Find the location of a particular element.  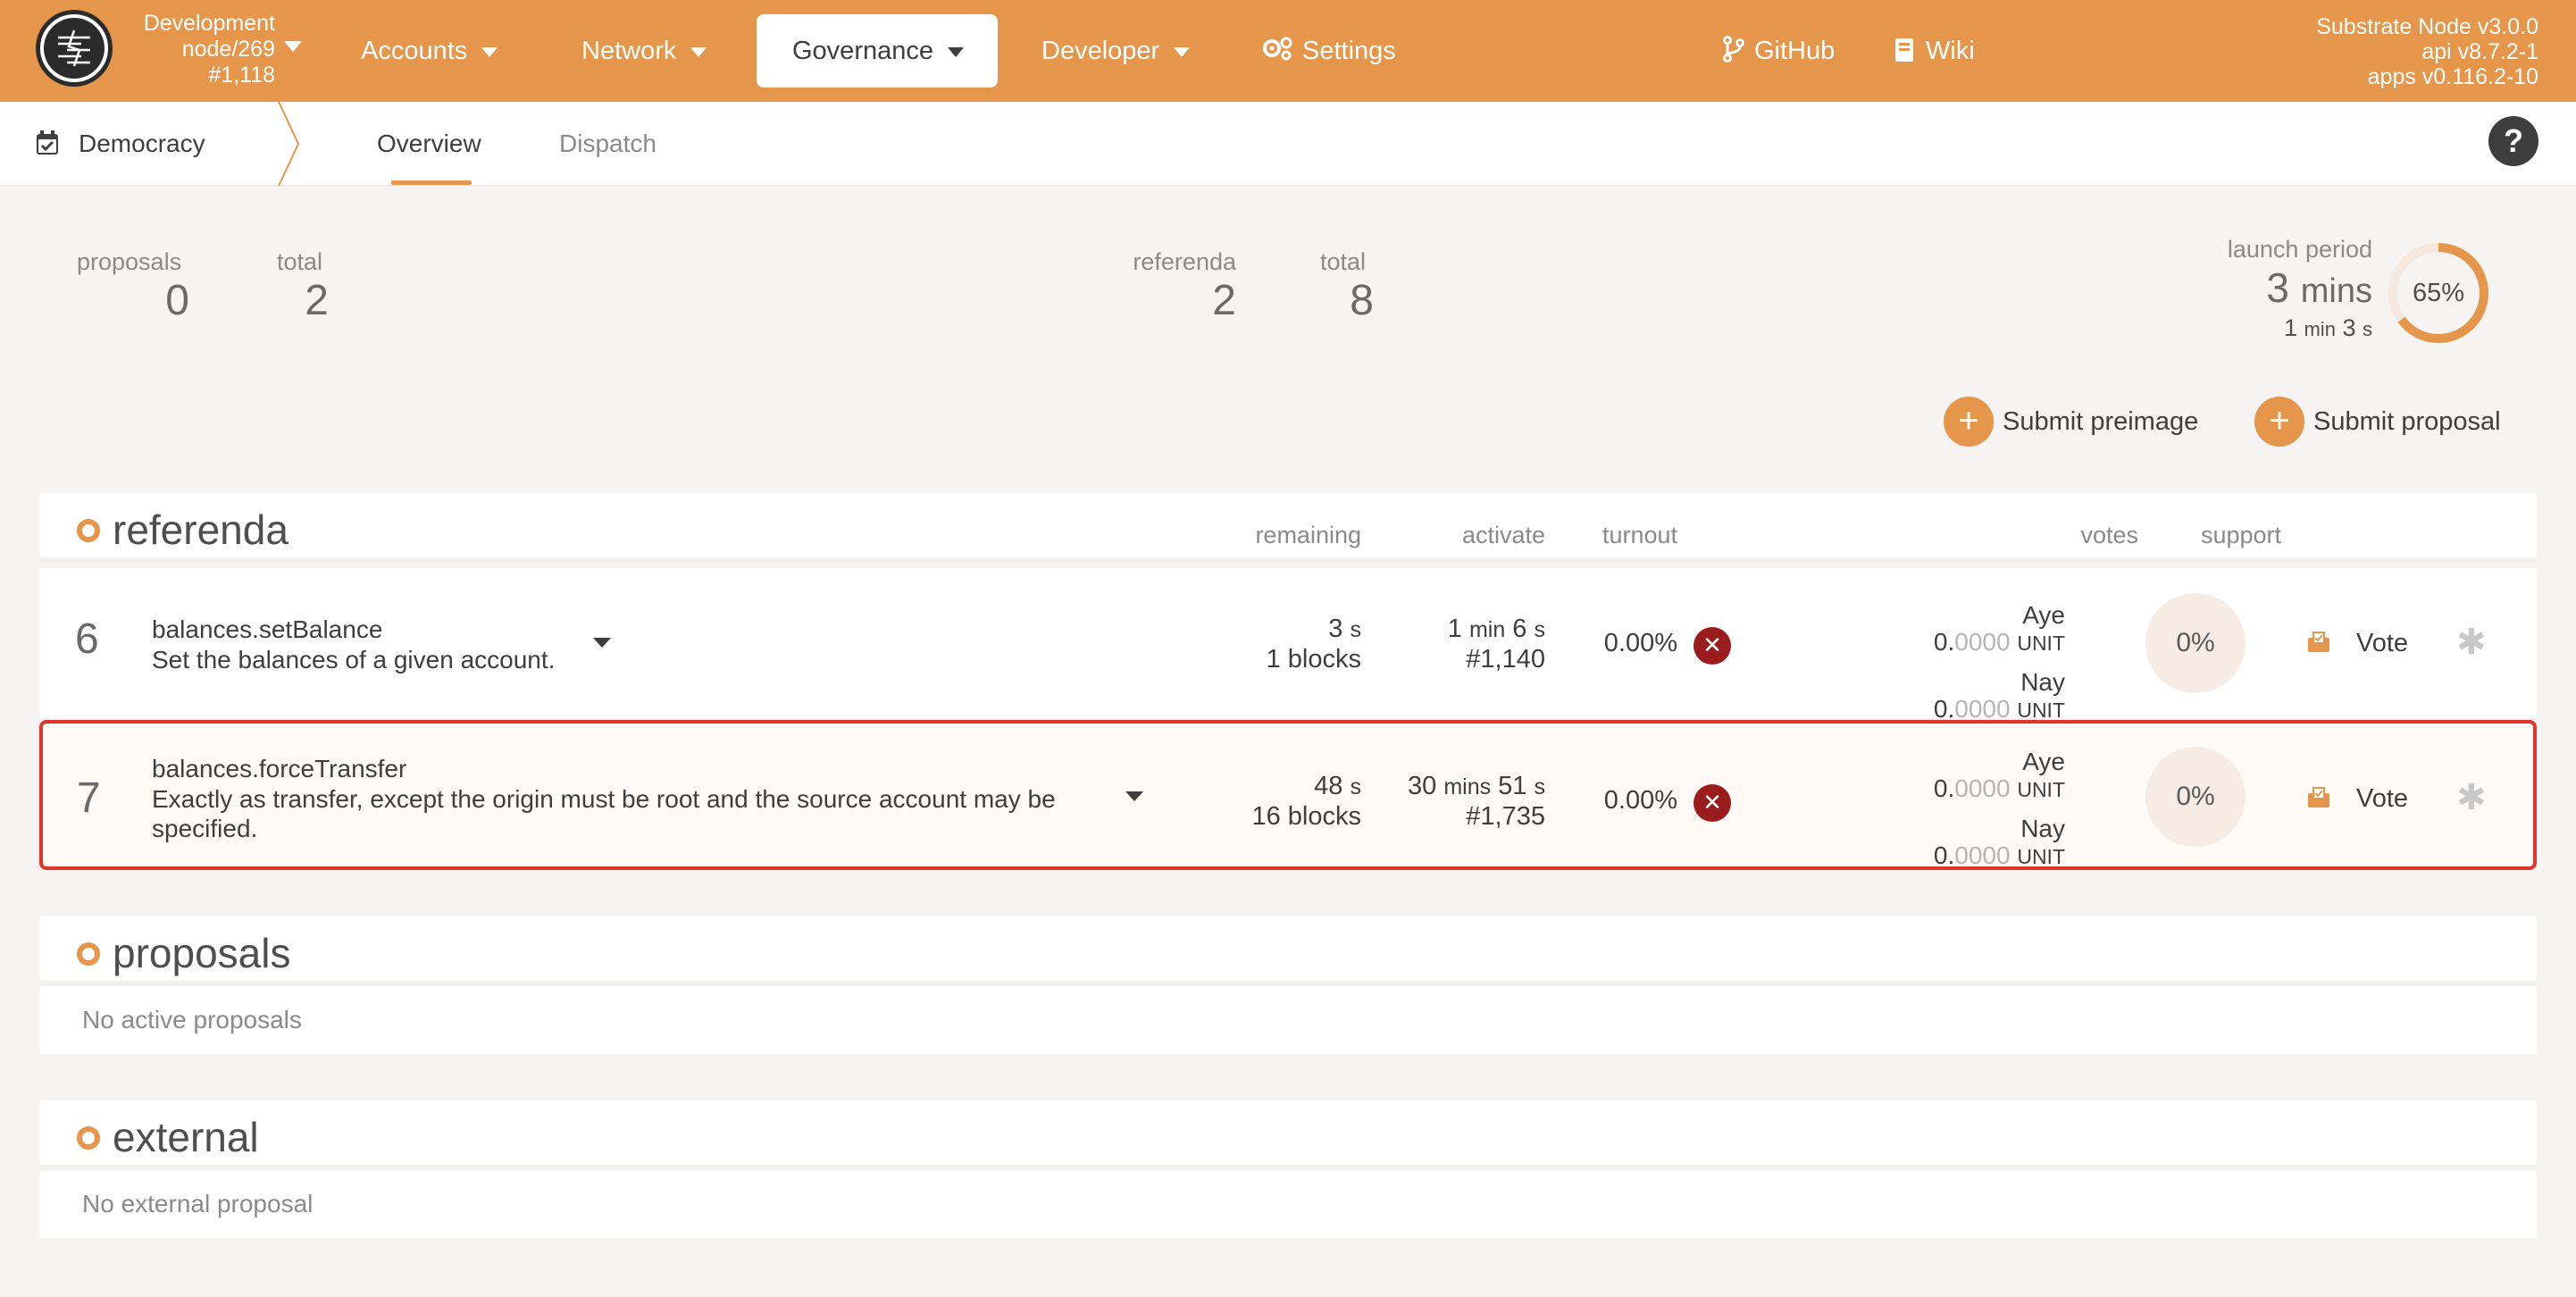

nay-int: 0. is located at coordinates (1944, 709).